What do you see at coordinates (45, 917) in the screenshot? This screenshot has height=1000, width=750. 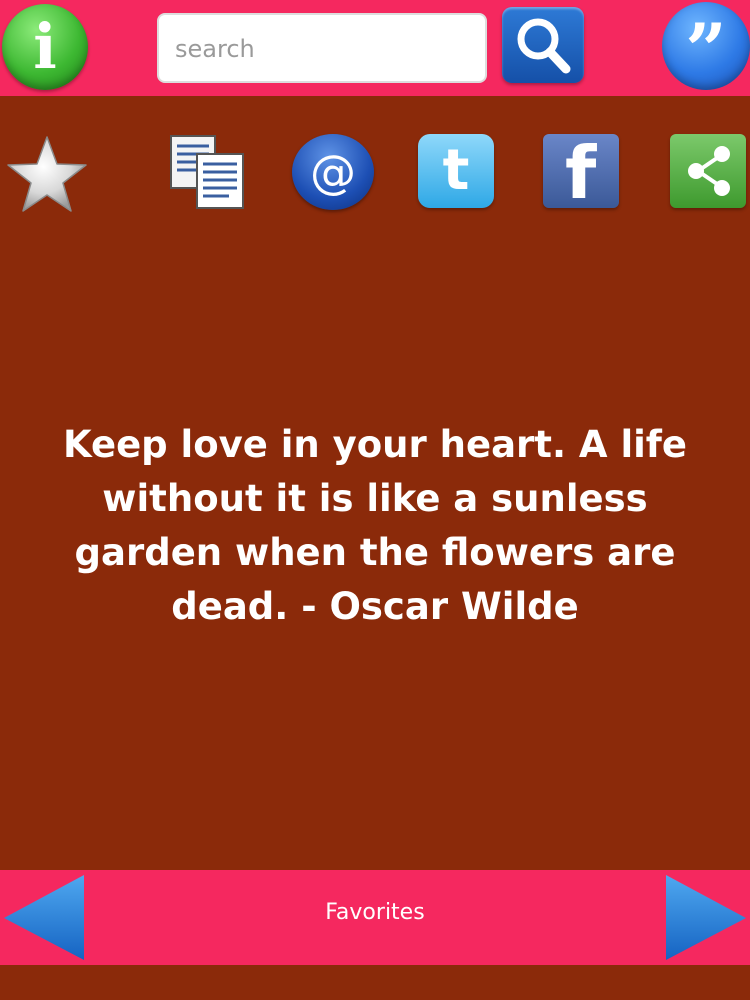 I see `previous-arrow-icon` at bounding box center [45, 917].